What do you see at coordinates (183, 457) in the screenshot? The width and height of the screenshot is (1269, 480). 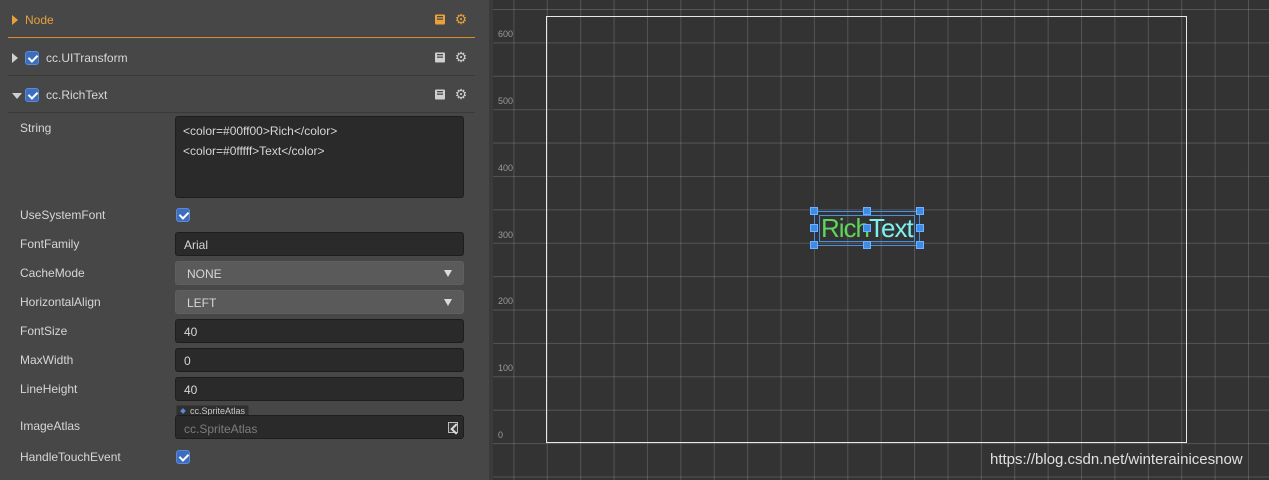 I see `handle-touch-event-checkbox` at bounding box center [183, 457].